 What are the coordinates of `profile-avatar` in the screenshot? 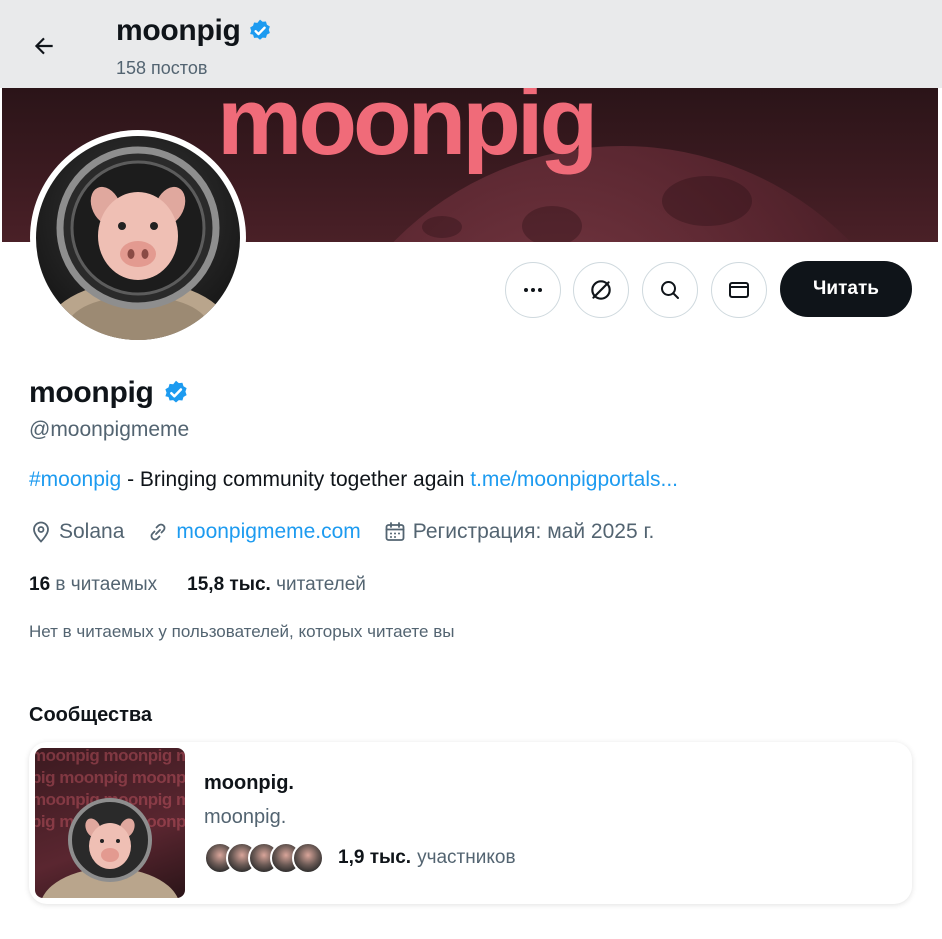 It's located at (138, 238).